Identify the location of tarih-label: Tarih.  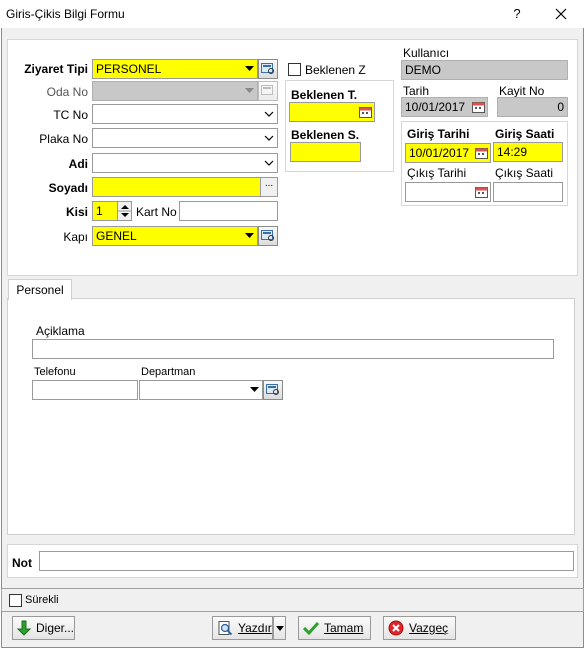
(416, 91).